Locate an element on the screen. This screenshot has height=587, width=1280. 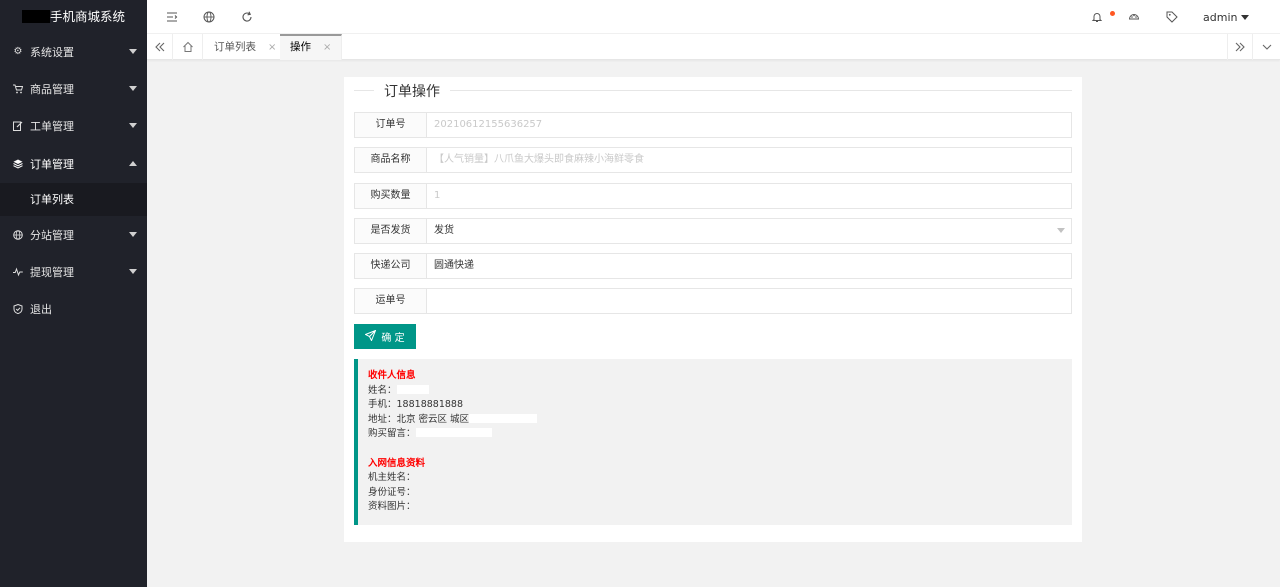
username: admin is located at coordinates (1220, 17).